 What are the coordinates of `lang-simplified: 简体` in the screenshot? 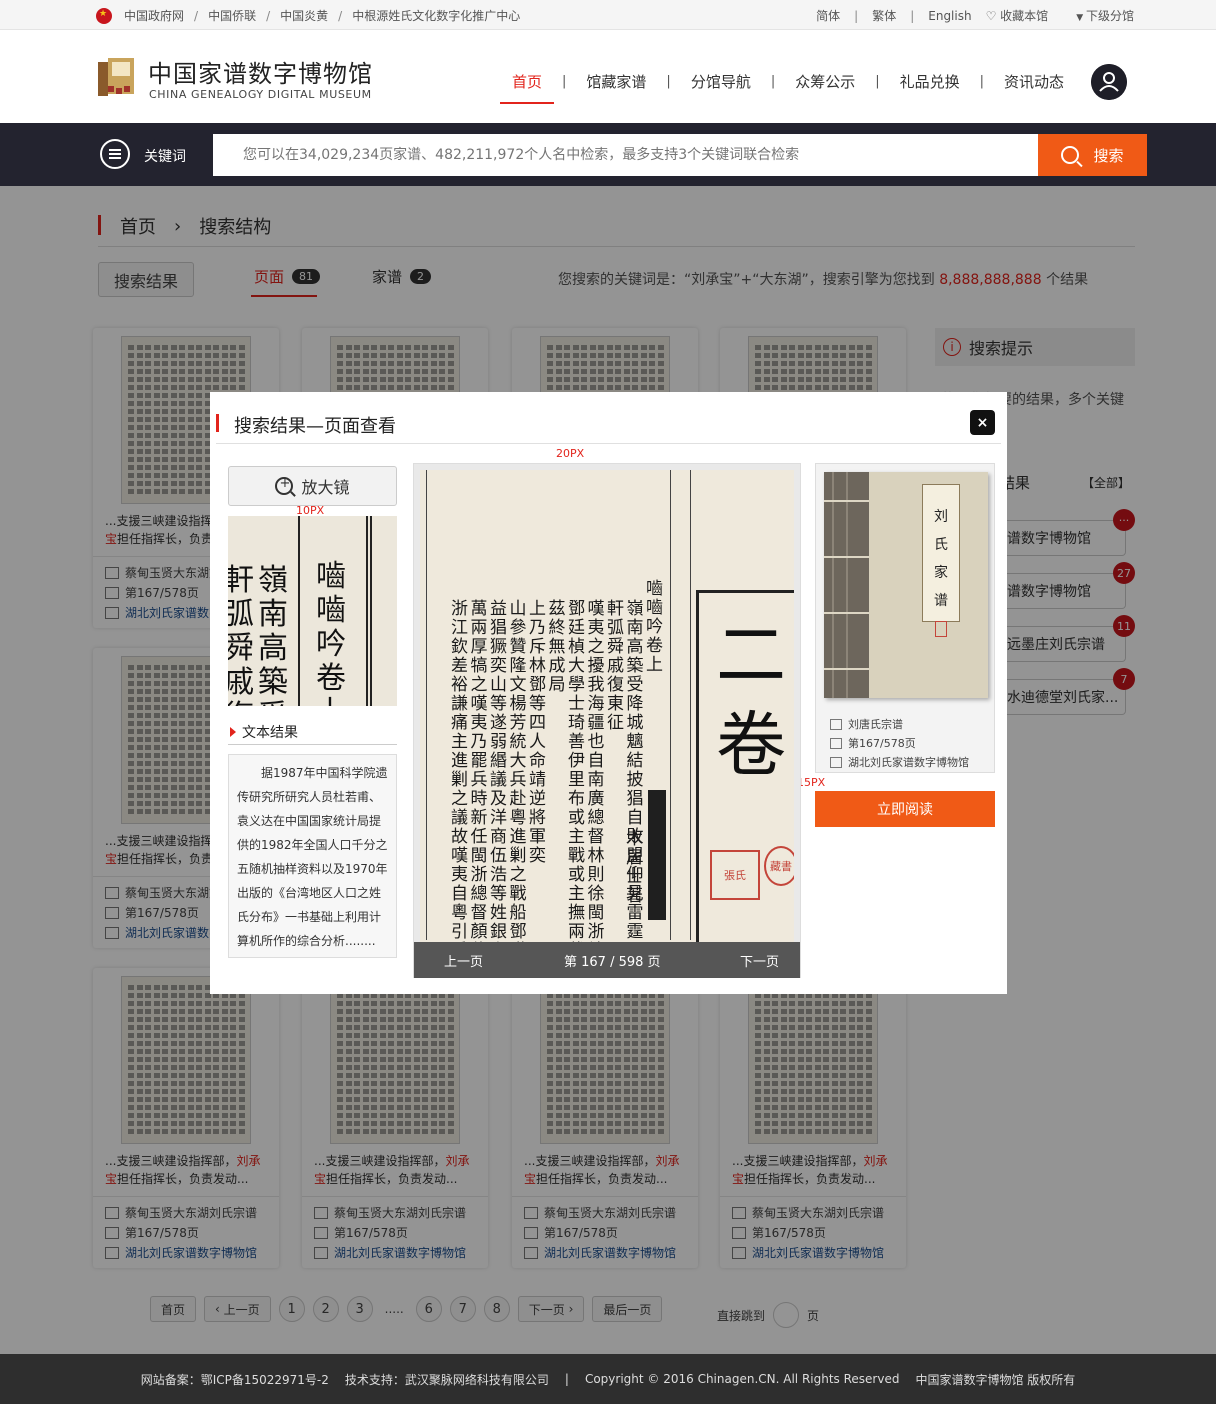 It's located at (828, 15).